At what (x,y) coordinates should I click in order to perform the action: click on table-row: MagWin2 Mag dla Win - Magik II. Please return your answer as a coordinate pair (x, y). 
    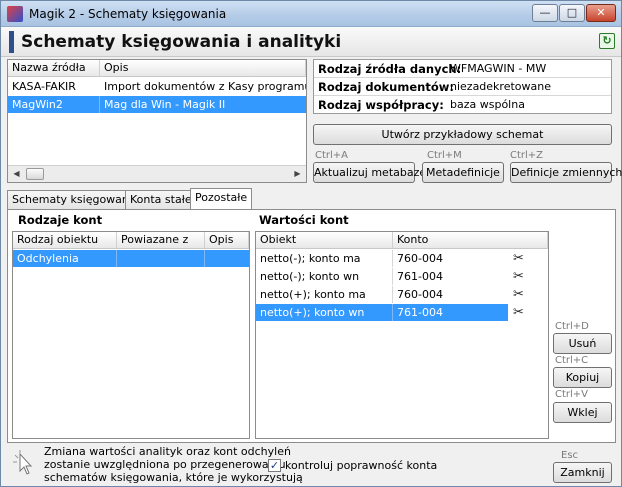
    Looking at the image, I should click on (157, 104).